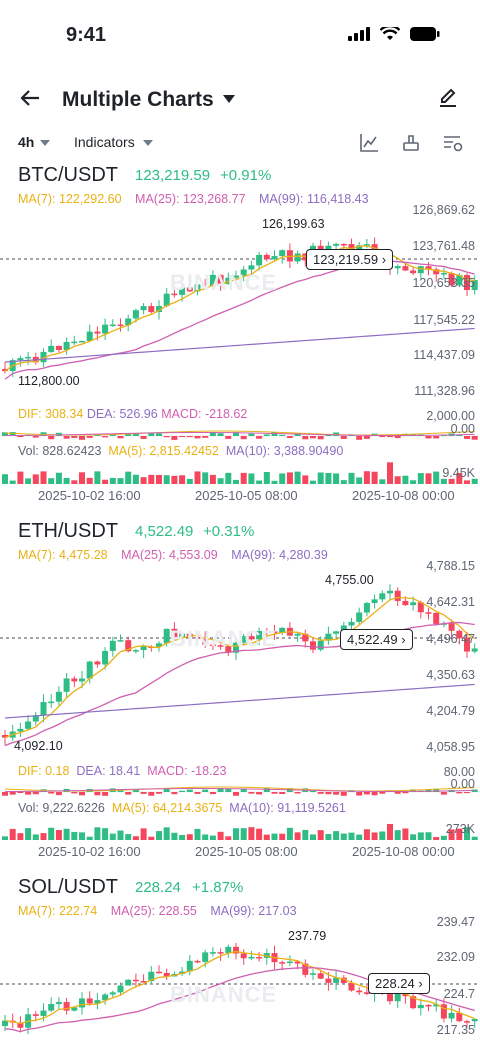  Describe the element at coordinates (450, 416) in the screenshot. I see `macd-top-tick: 2,000.00` at that location.